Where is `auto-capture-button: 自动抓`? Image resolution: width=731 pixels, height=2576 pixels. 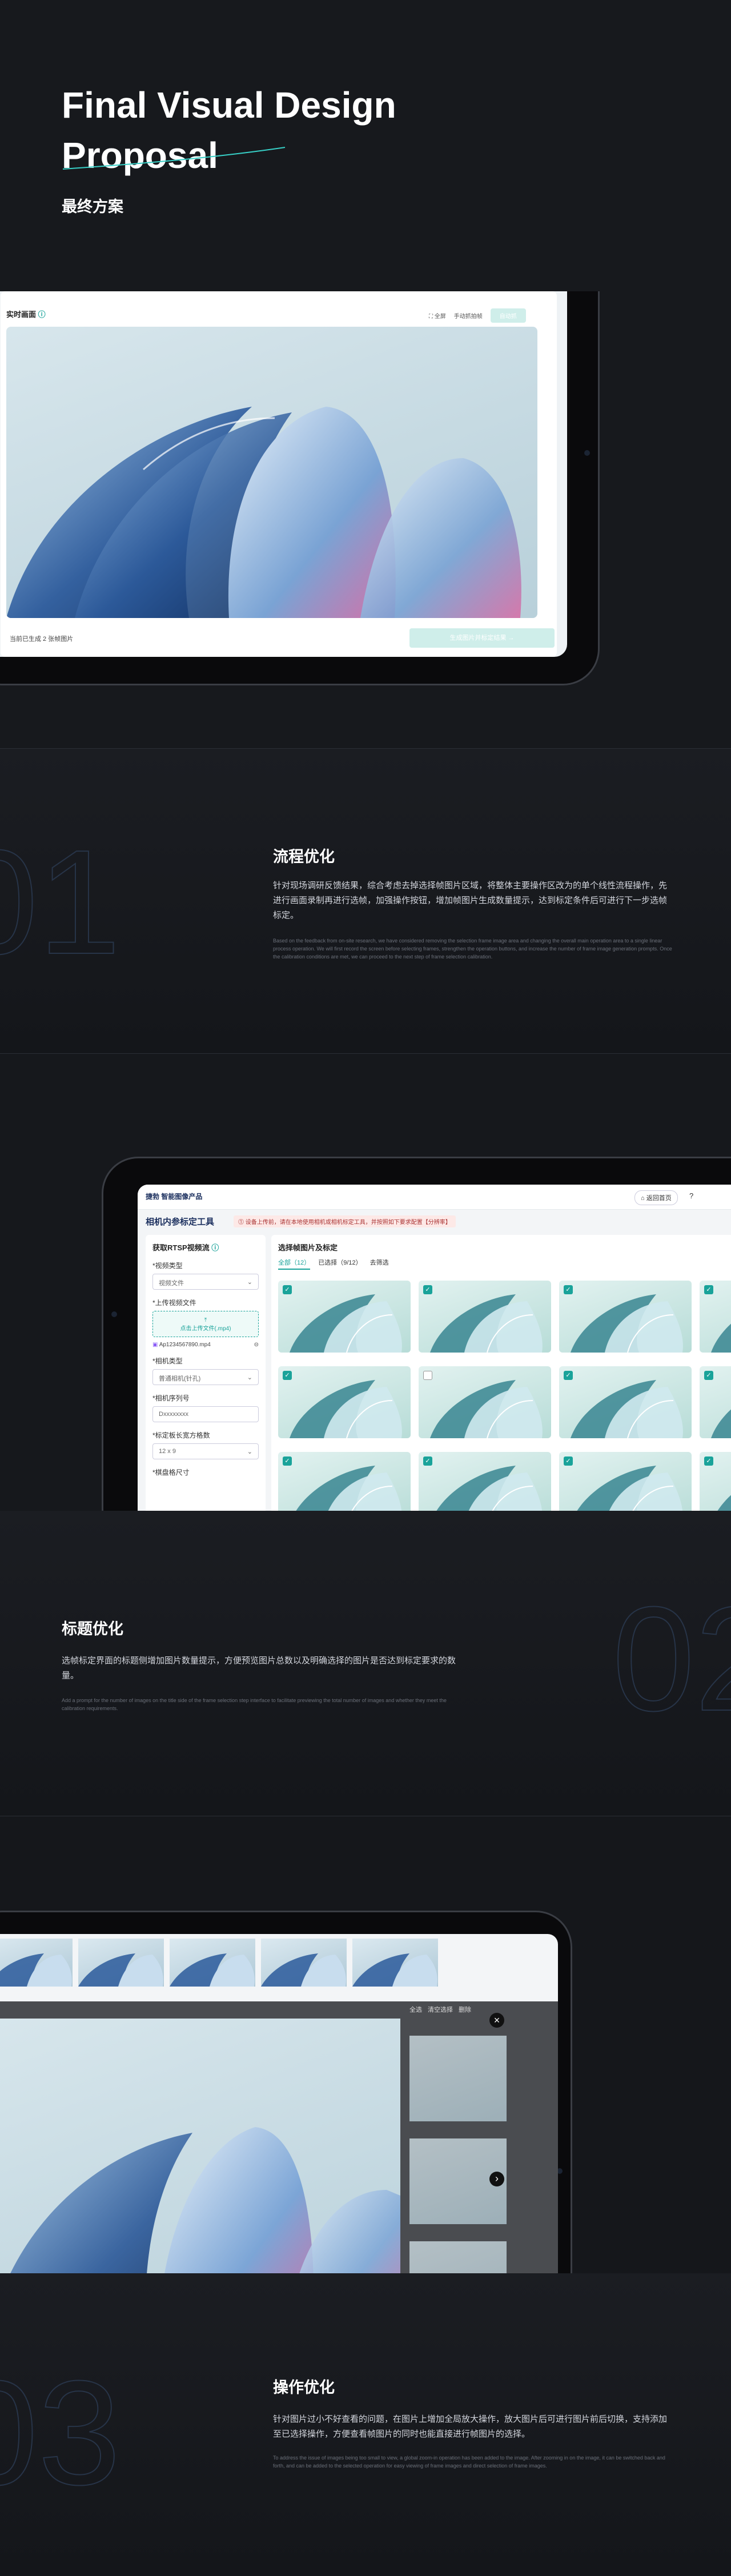 auto-capture-button: 自动抓 is located at coordinates (508, 315).